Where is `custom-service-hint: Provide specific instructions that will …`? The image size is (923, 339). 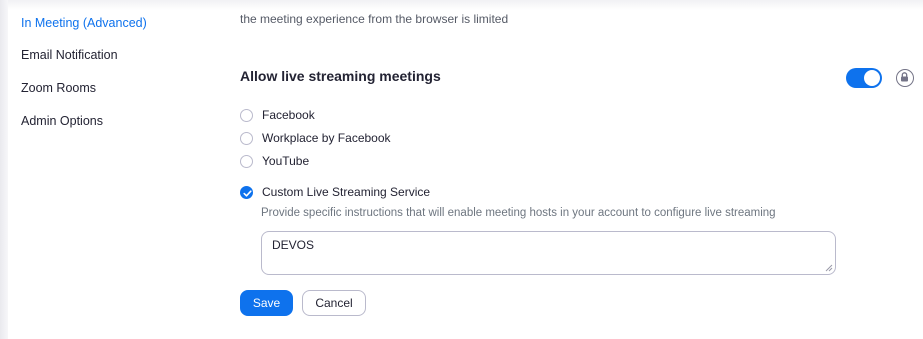
custom-service-hint: Provide specific instructions that will … is located at coordinates (518, 213).